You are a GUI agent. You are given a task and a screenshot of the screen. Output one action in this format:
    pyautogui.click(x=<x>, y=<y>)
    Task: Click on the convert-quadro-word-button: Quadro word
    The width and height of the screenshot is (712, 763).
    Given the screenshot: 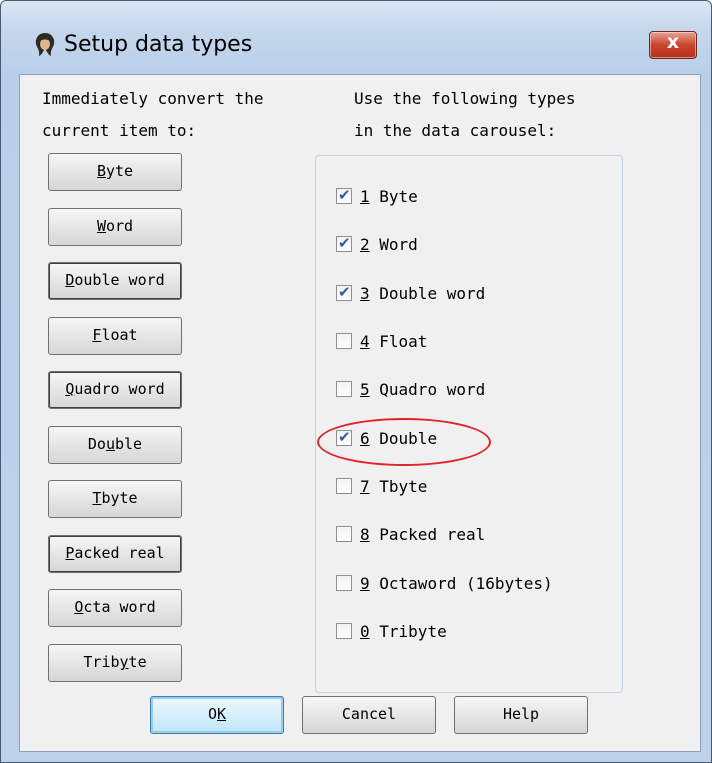 What is the action you would take?
    pyautogui.click(x=115, y=390)
    